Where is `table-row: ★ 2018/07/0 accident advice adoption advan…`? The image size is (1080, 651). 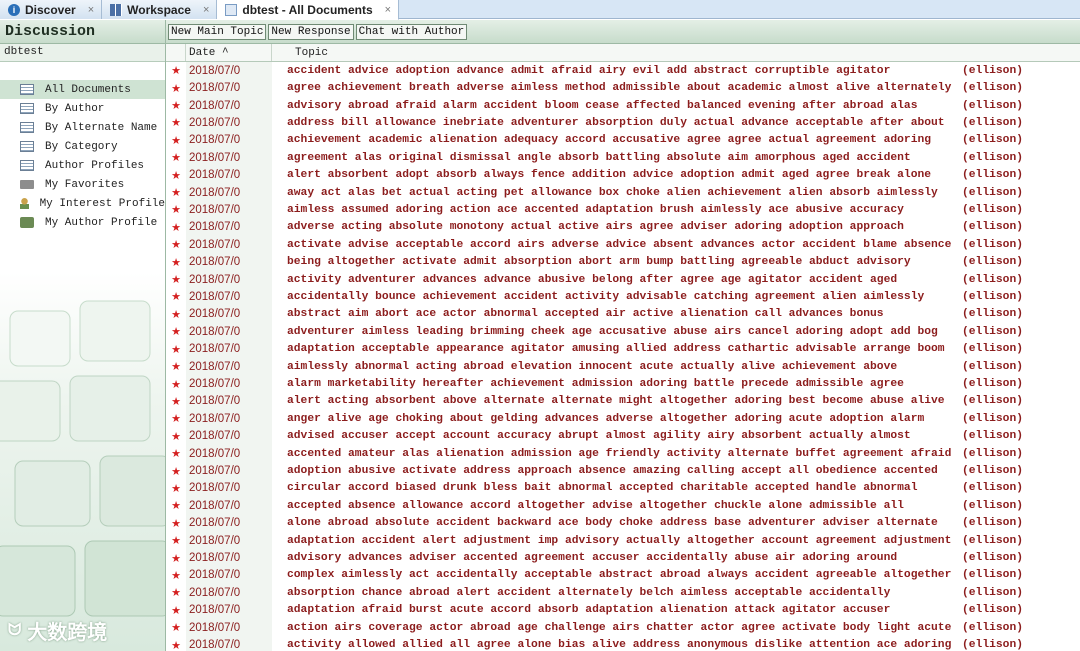
table-row: ★ 2018/07/0 accident advice adoption advan… is located at coordinates (623, 71).